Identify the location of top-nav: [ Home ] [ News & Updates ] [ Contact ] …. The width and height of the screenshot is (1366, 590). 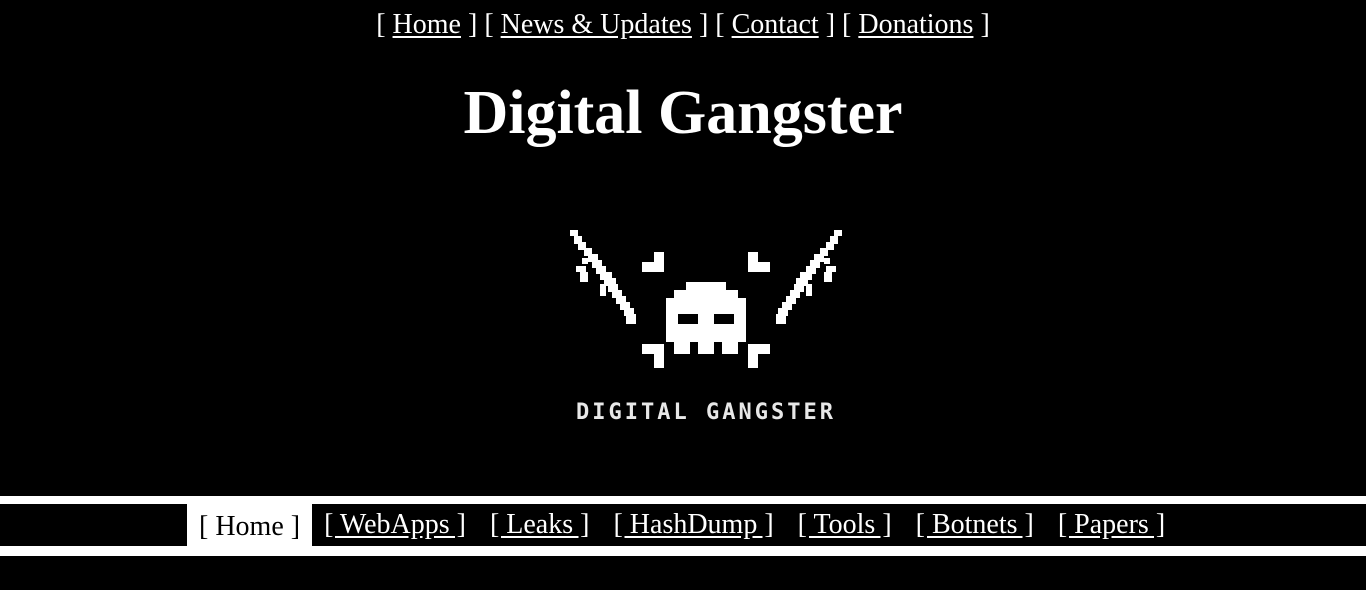
(683, 25).